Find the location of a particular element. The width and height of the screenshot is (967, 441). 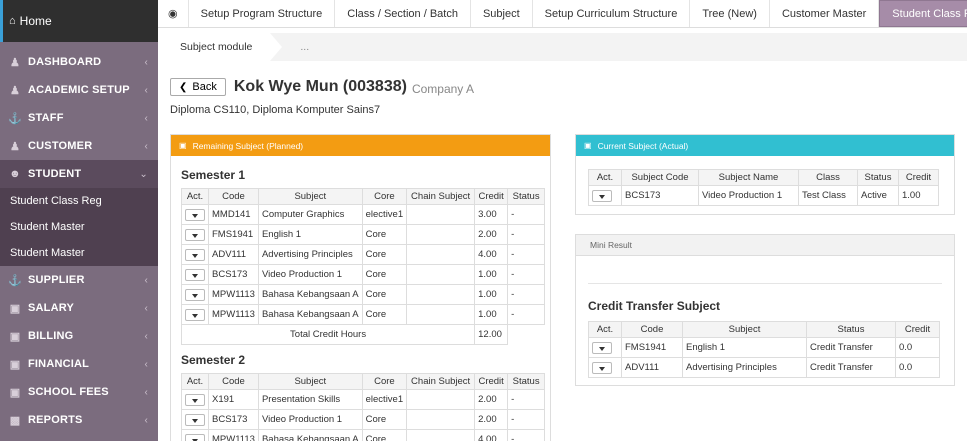

col-chain-subject: Chain Subject is located at coordinates (441, 381).